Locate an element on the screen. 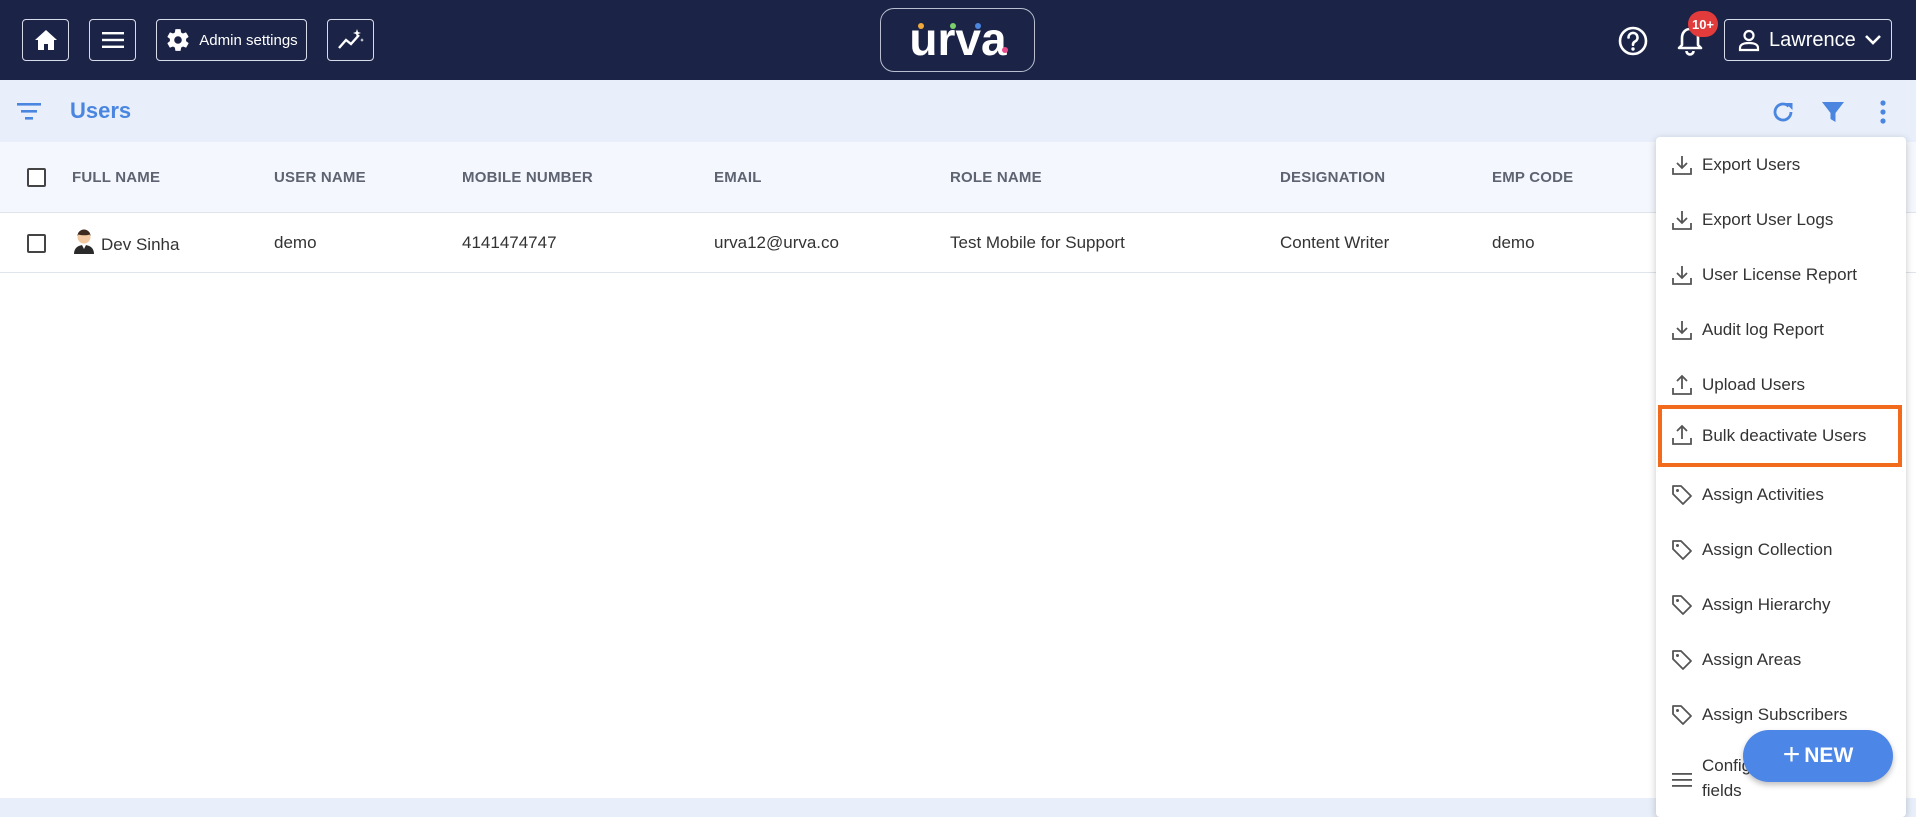 The width and height of the screenshot is (1916, 817). cell-designation: Content Writer is located at coordinates (1335, 242).